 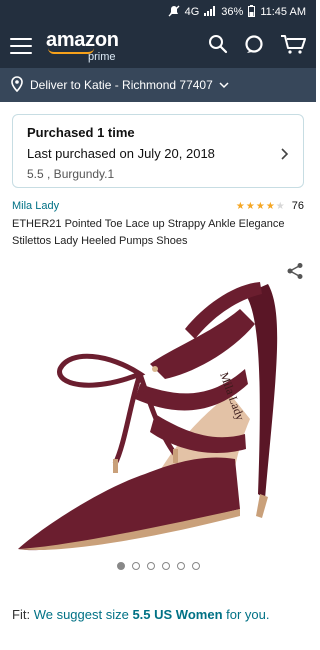 I want to click on battery-label: 36%, so click(x=232, y=12).